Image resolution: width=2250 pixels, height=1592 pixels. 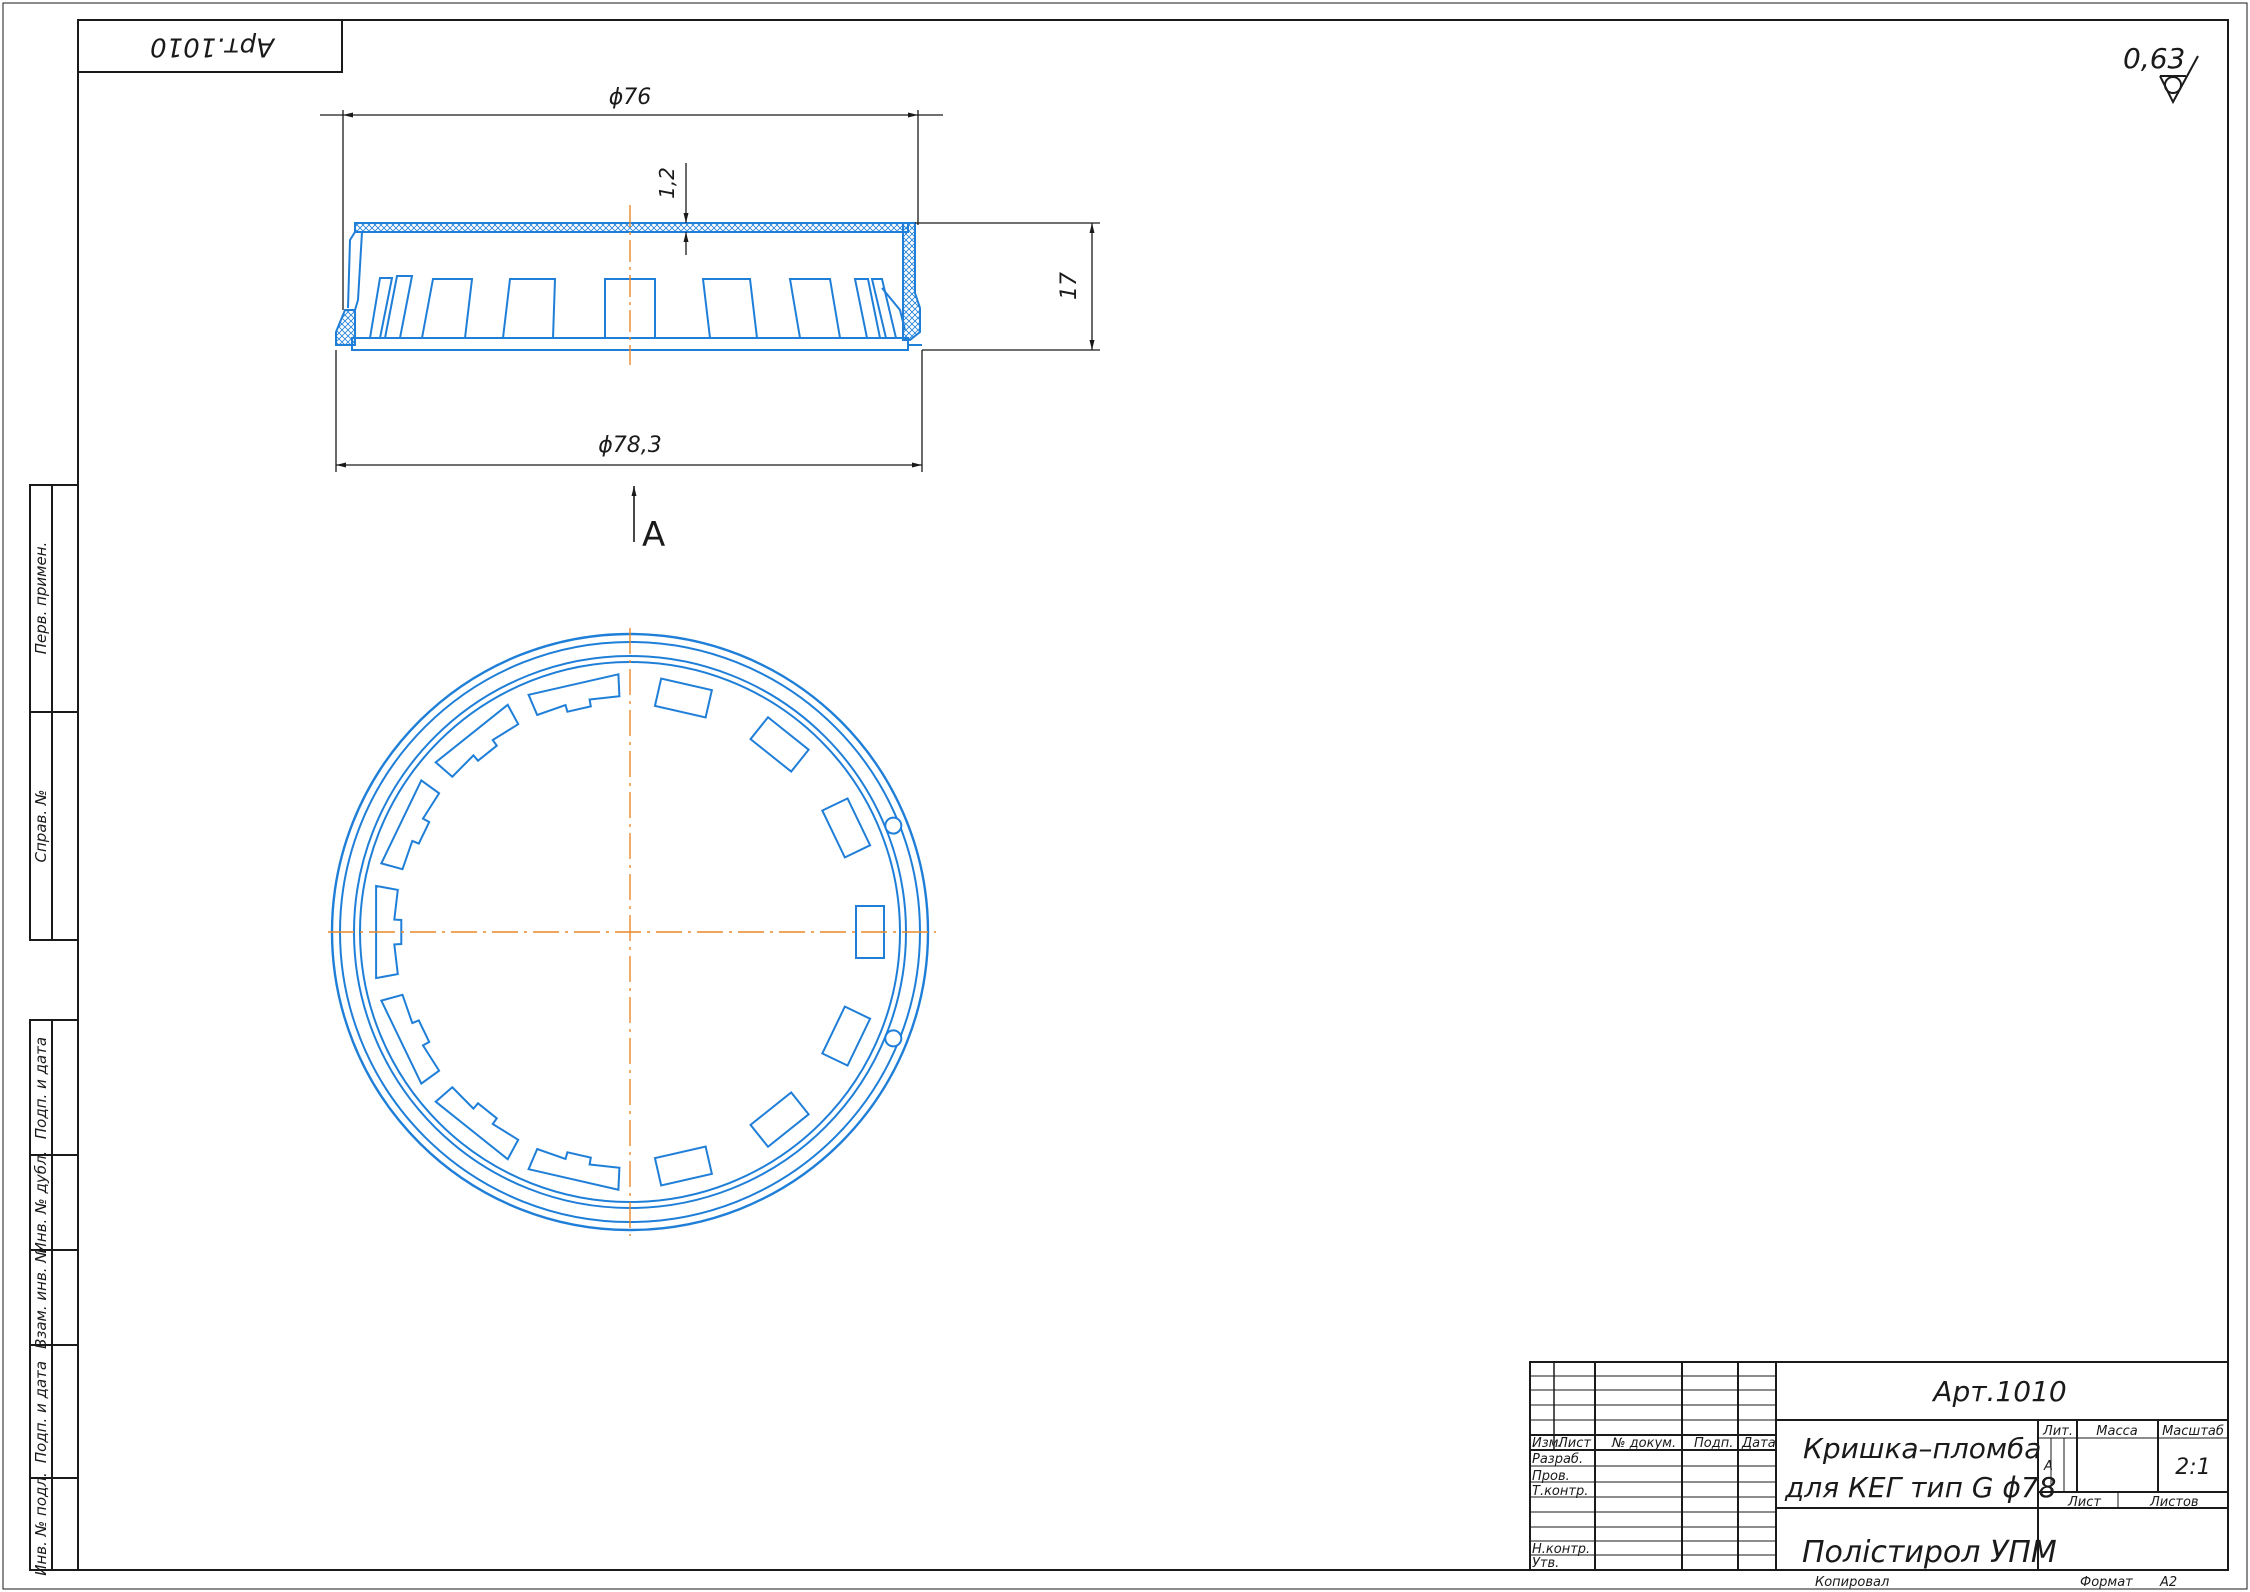 I want to click on label-podp-data-2: Подп. и дата, so click(x=41, y=1412).